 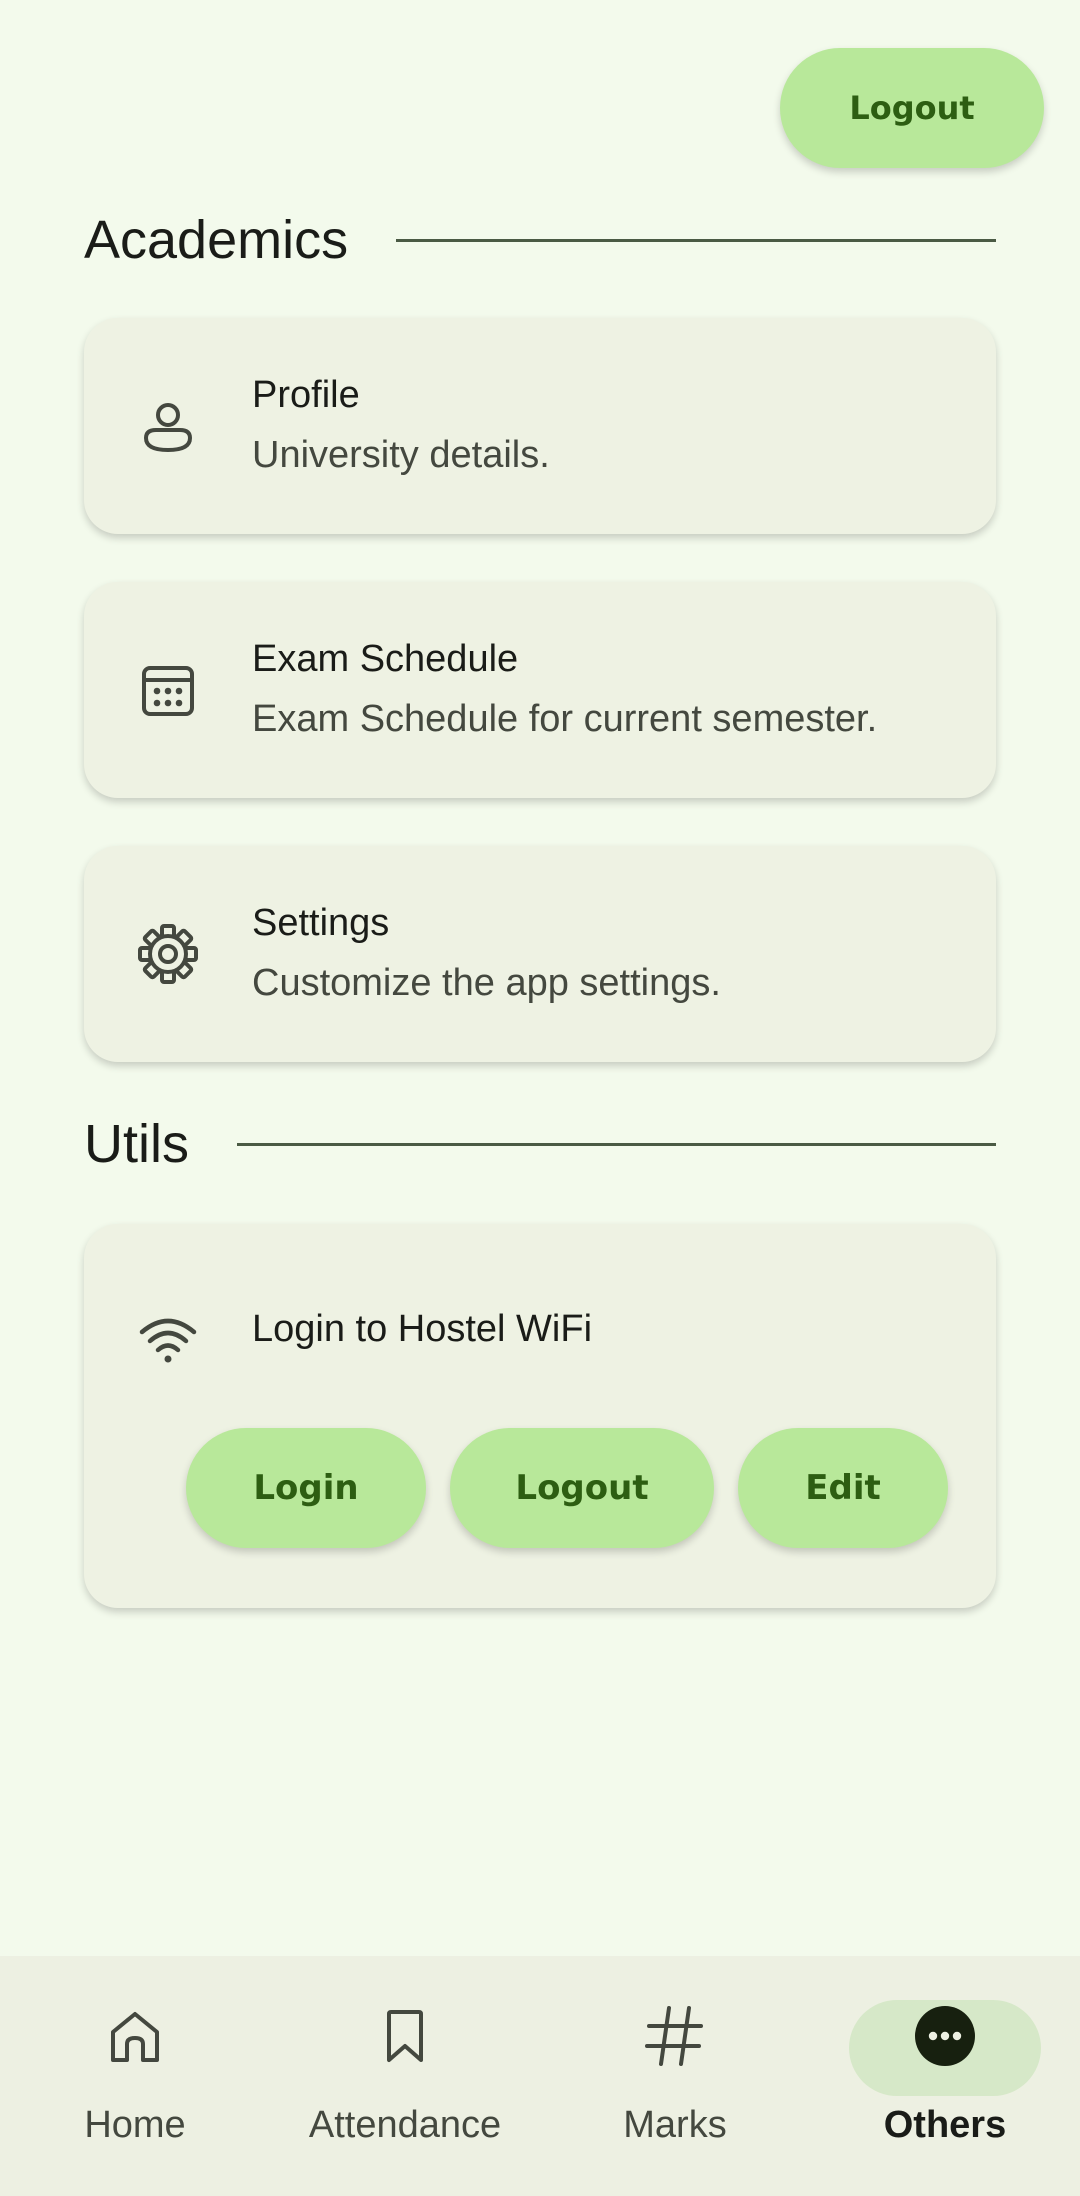 What do you see at coordinates (168, 690) in the screenshot?
I see `calendar-icon` at bounding box center [168, 690].